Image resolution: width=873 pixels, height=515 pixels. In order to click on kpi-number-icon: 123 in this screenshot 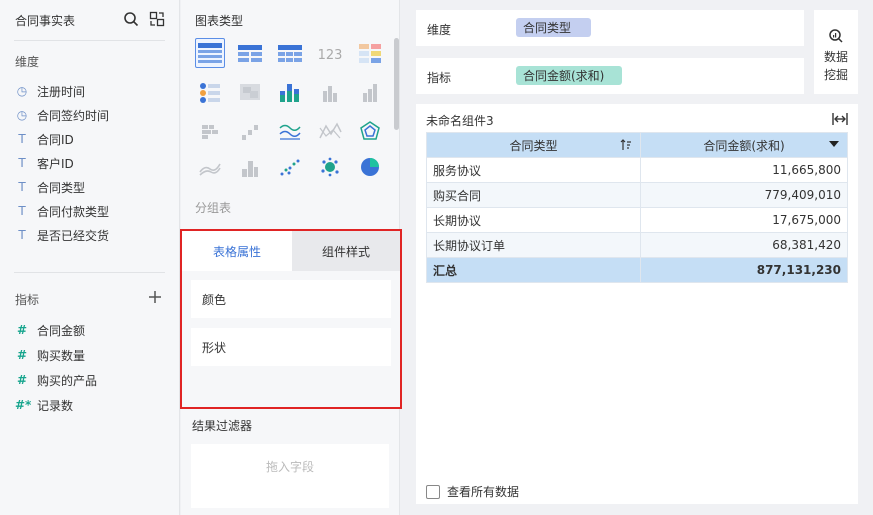, I will do `click(330, 53)`.